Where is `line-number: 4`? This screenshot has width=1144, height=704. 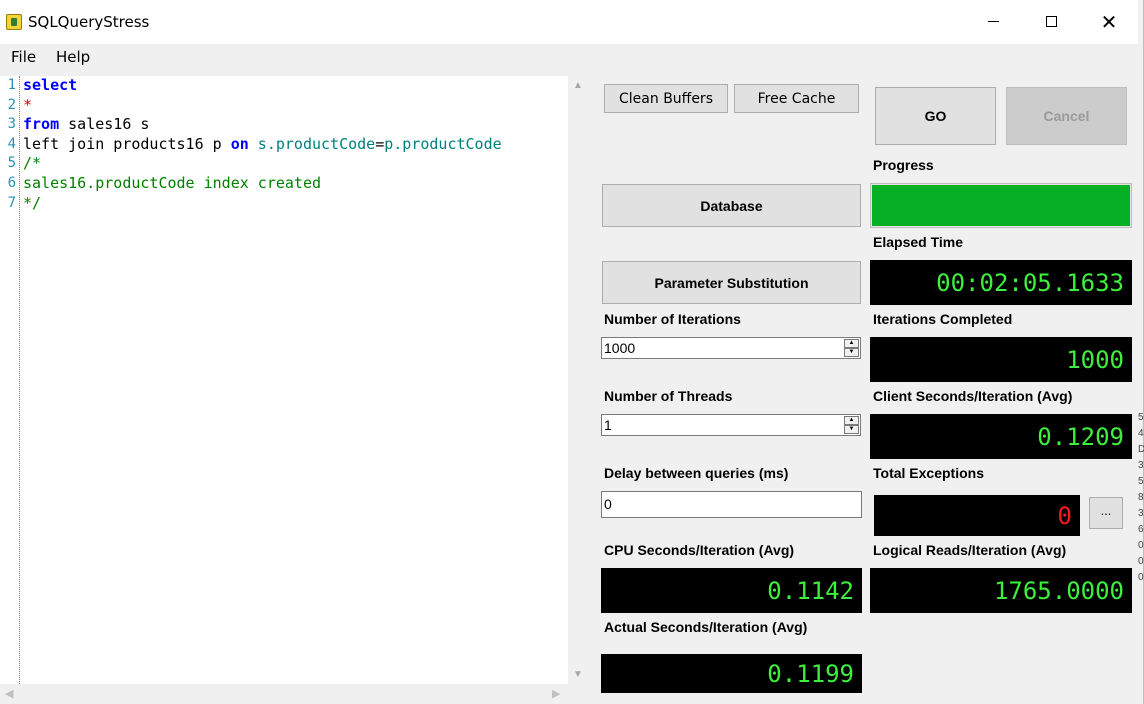 line-number: 4 is located at coordinates (11, 143).